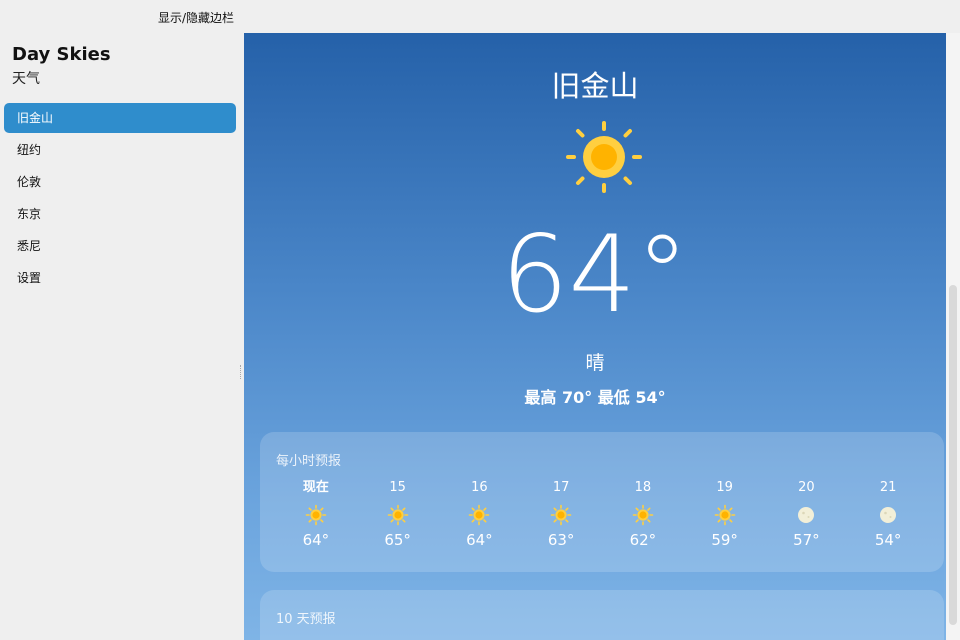  I want to click on hour-temperature: 63°, so click(561, 540).